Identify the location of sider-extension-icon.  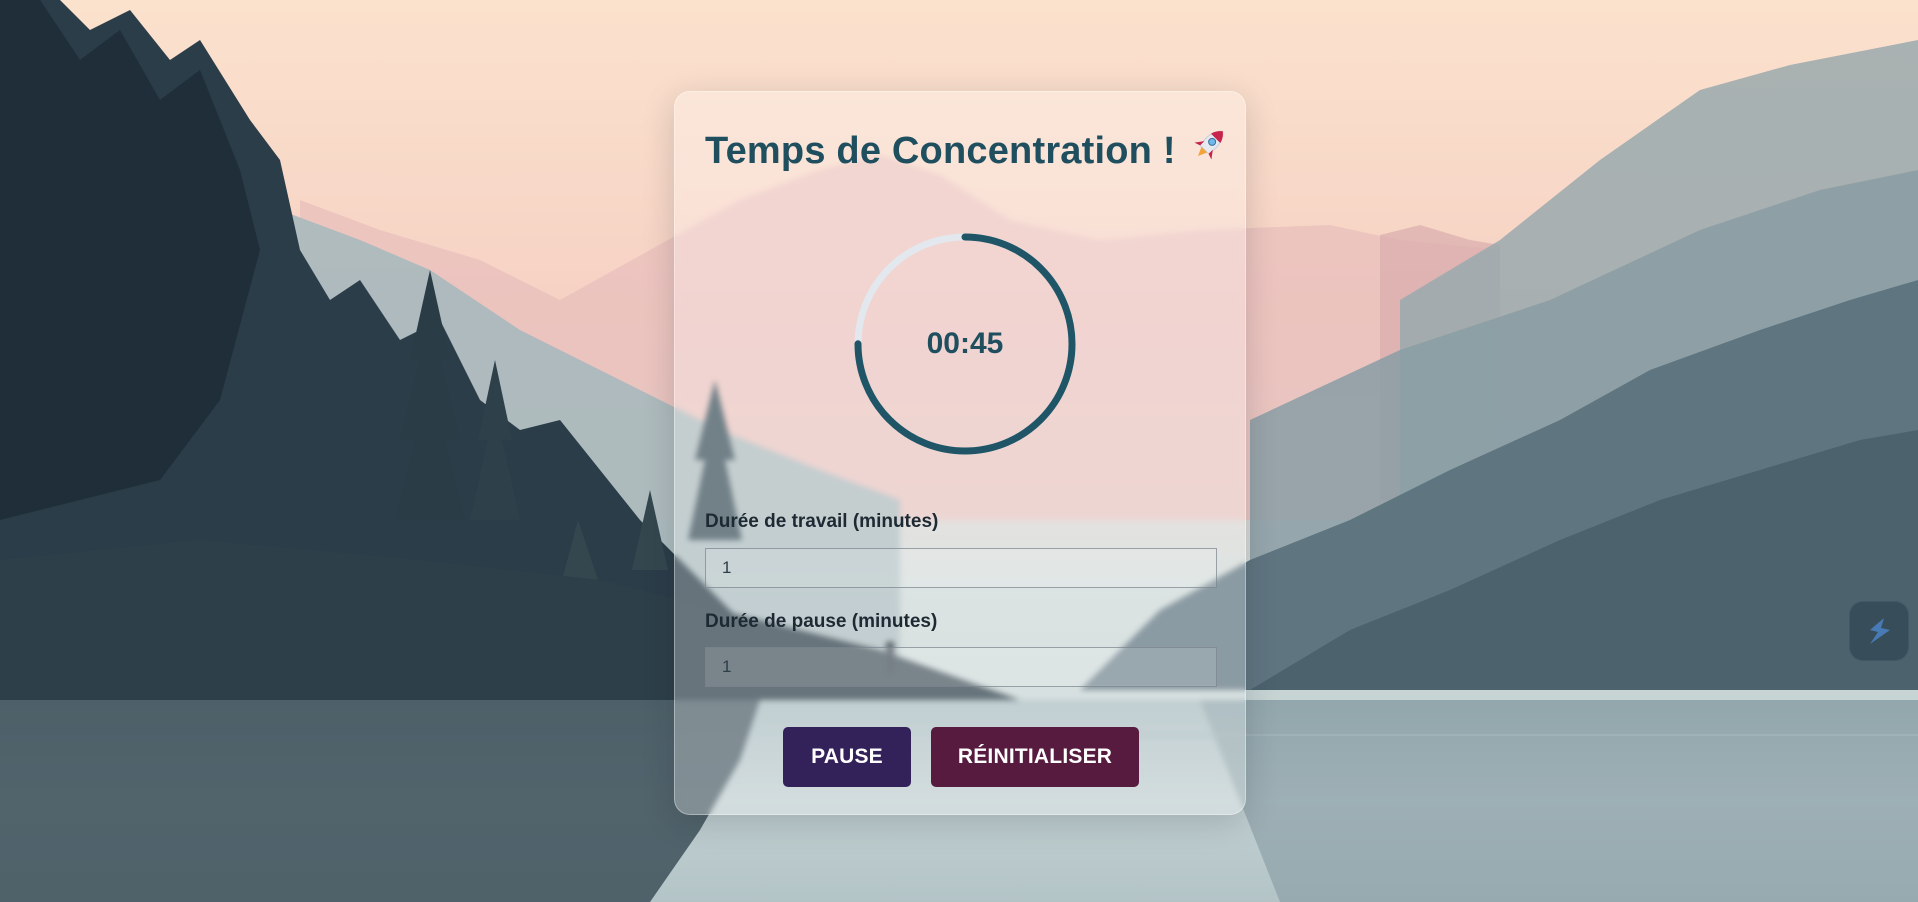
(1879, 631).